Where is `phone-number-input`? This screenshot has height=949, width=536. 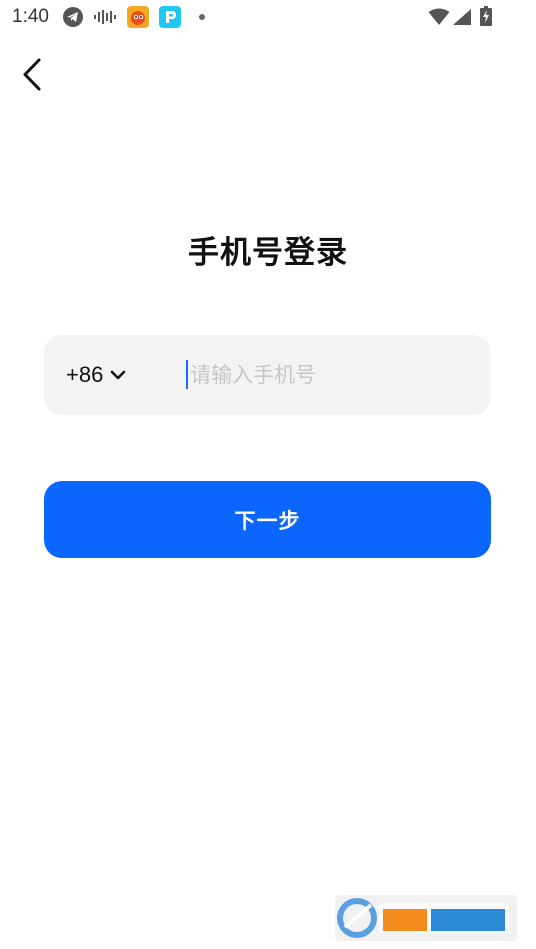 phone-number-input is located at coordinates (330, 375).